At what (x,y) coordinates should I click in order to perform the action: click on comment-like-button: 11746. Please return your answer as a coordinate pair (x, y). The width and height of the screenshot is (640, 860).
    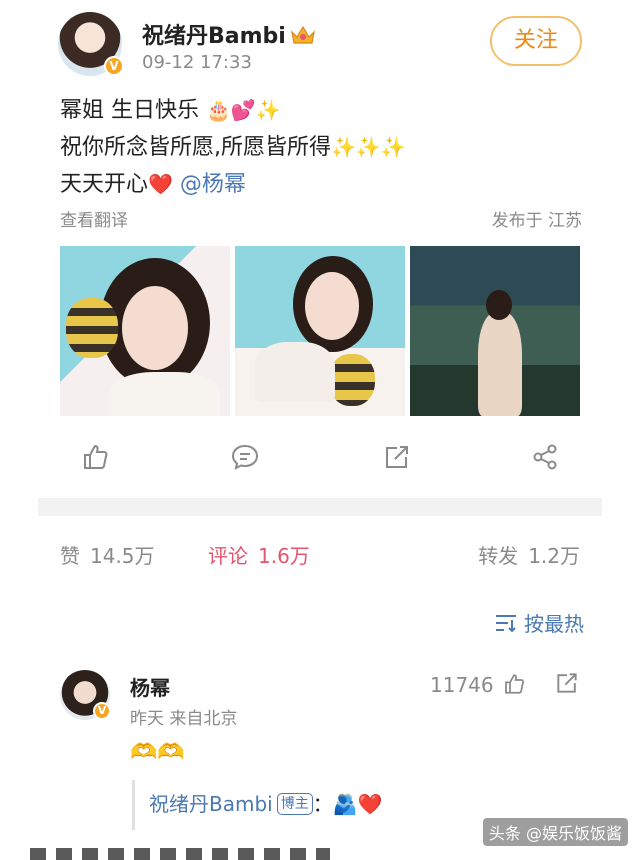
    Looking at the image, I should click on (478, 684).